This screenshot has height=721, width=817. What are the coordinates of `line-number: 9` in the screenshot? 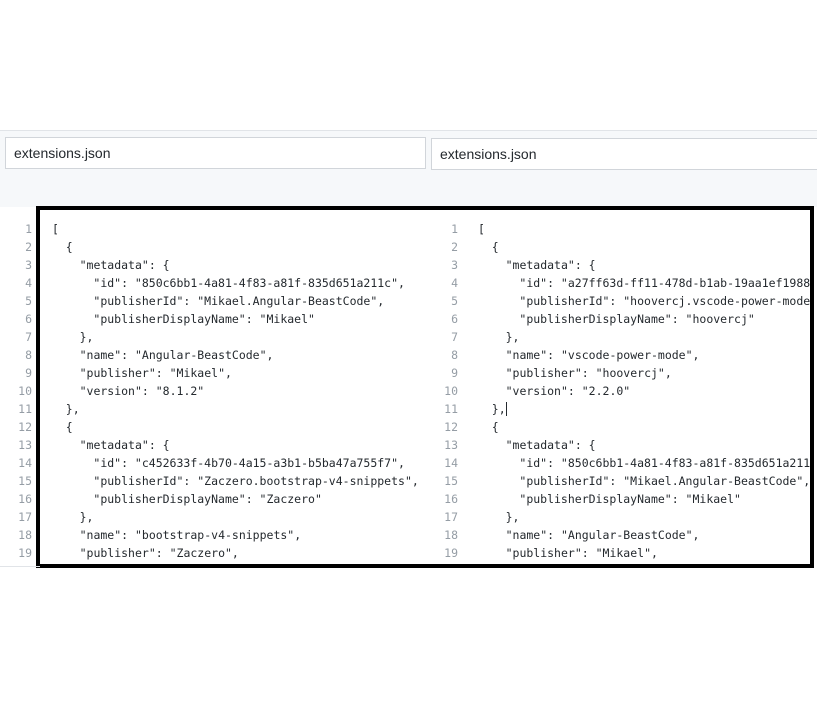 It's located at (28, 373).